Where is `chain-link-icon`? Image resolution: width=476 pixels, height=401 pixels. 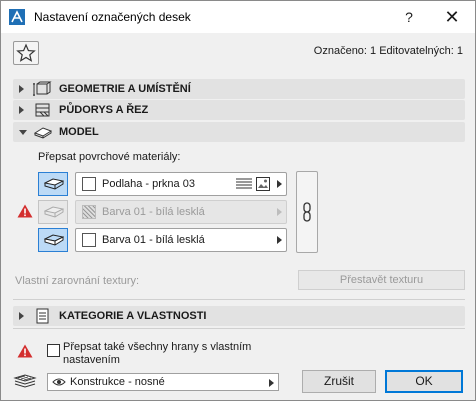
chain-link-icon is located at coordinates (307, 212).